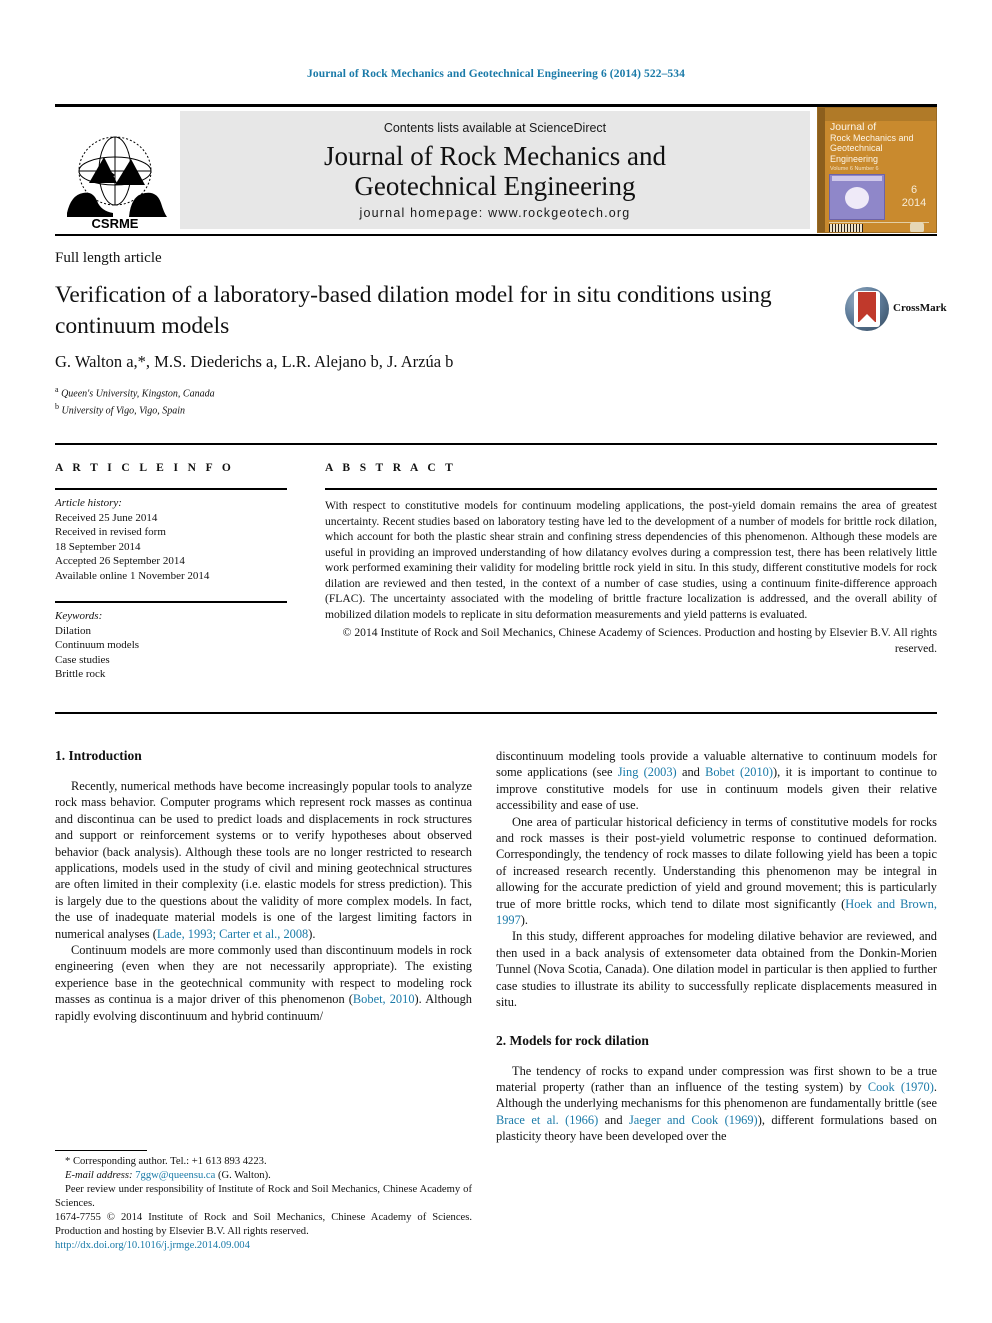 This screenshot has width=992, height=1323. I want to click on cover-line3: Geotechnical, so click(856, 148).